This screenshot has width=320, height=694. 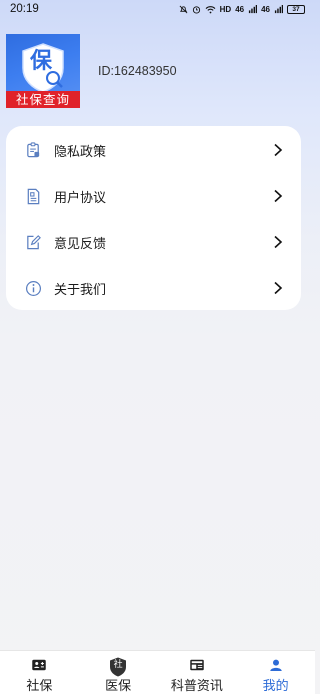 I want to click on shield-badge-glyph: 社, so click(x=118, y=665).